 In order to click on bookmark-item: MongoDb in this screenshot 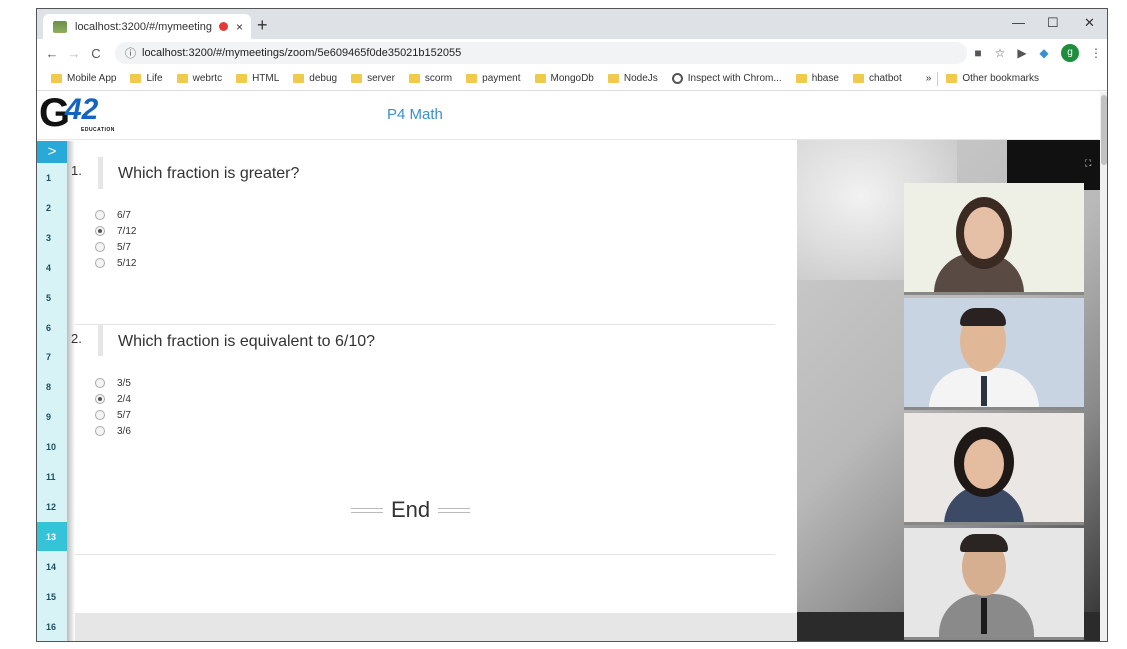, I will do `click(564, 78)`.